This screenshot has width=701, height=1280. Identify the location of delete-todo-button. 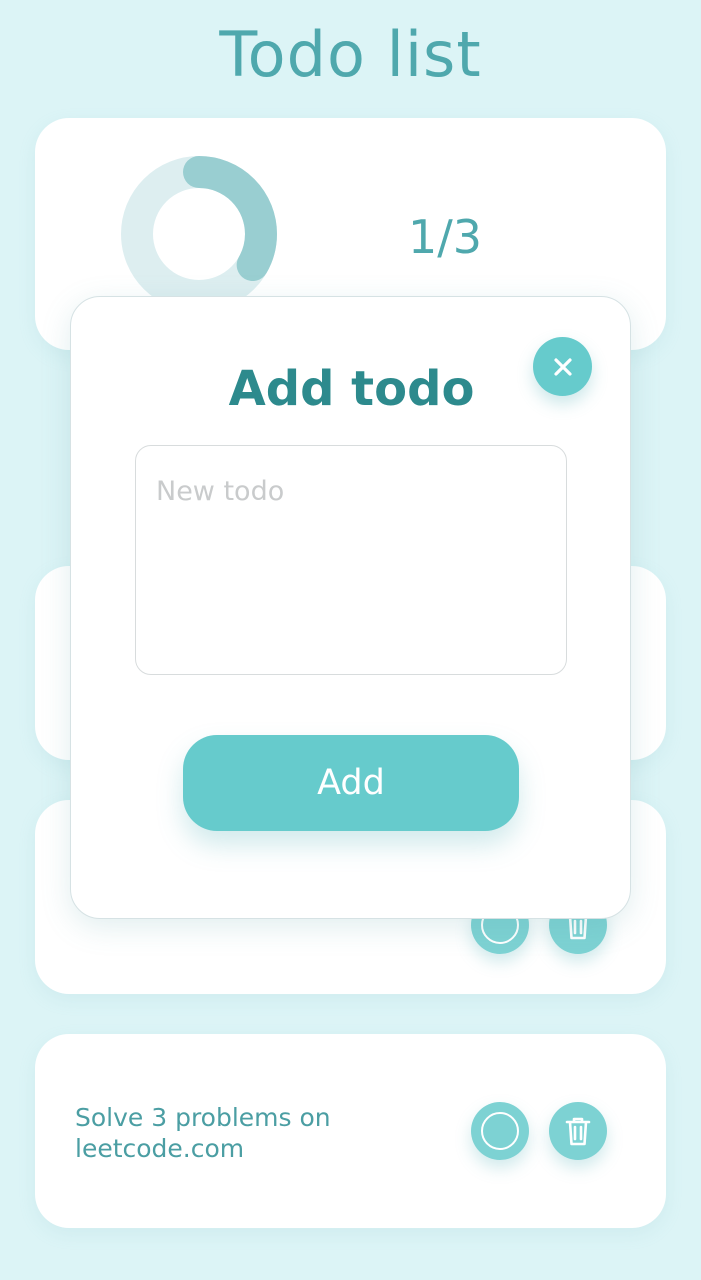
(578, 1131).